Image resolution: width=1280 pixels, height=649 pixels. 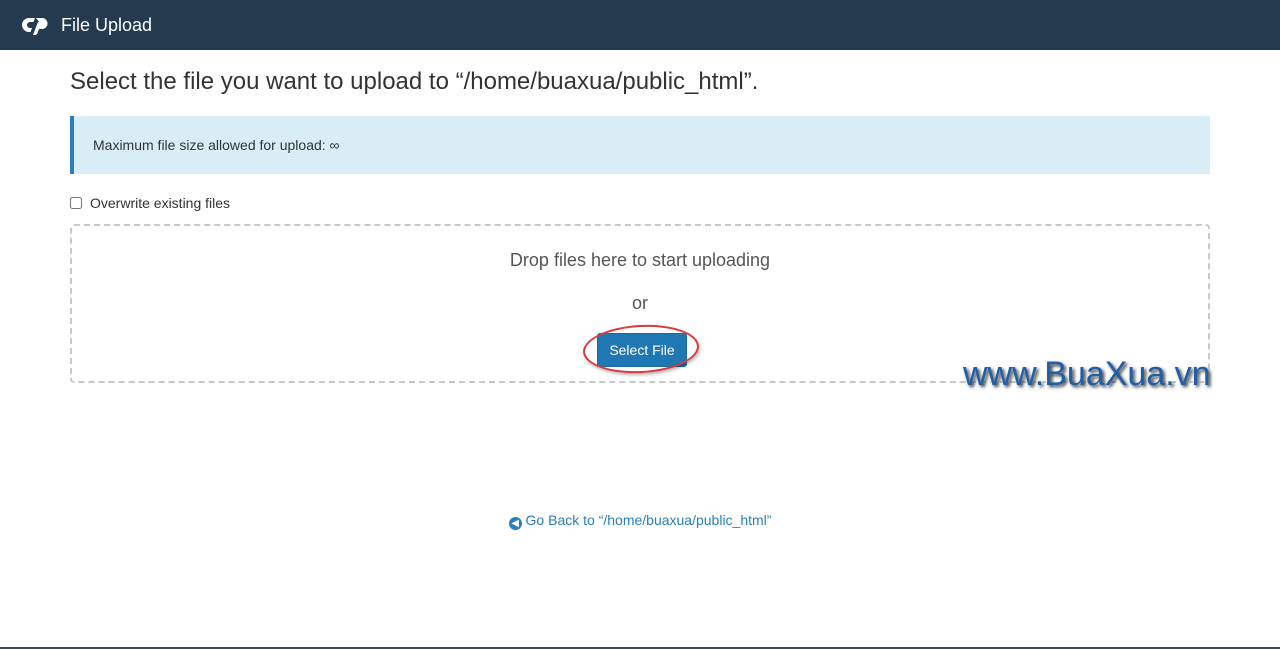 I want to click on go-back-link: ◀ Go Back to “/home/buaxua/public_html”, so click(x=640, y=521).